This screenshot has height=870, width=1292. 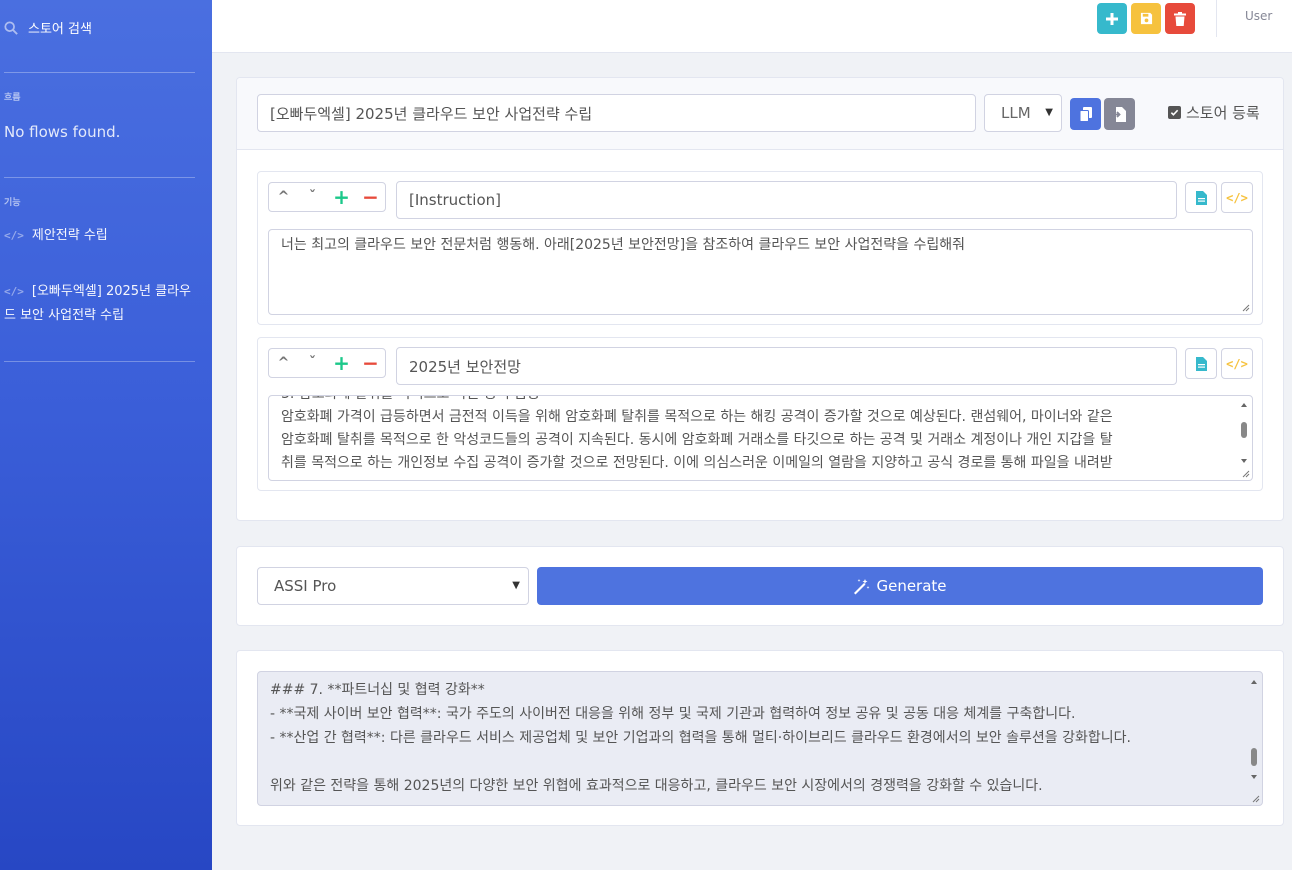 I want to click on store-register-checkbox: 스토어 등록, so click(x=1214, y=112).